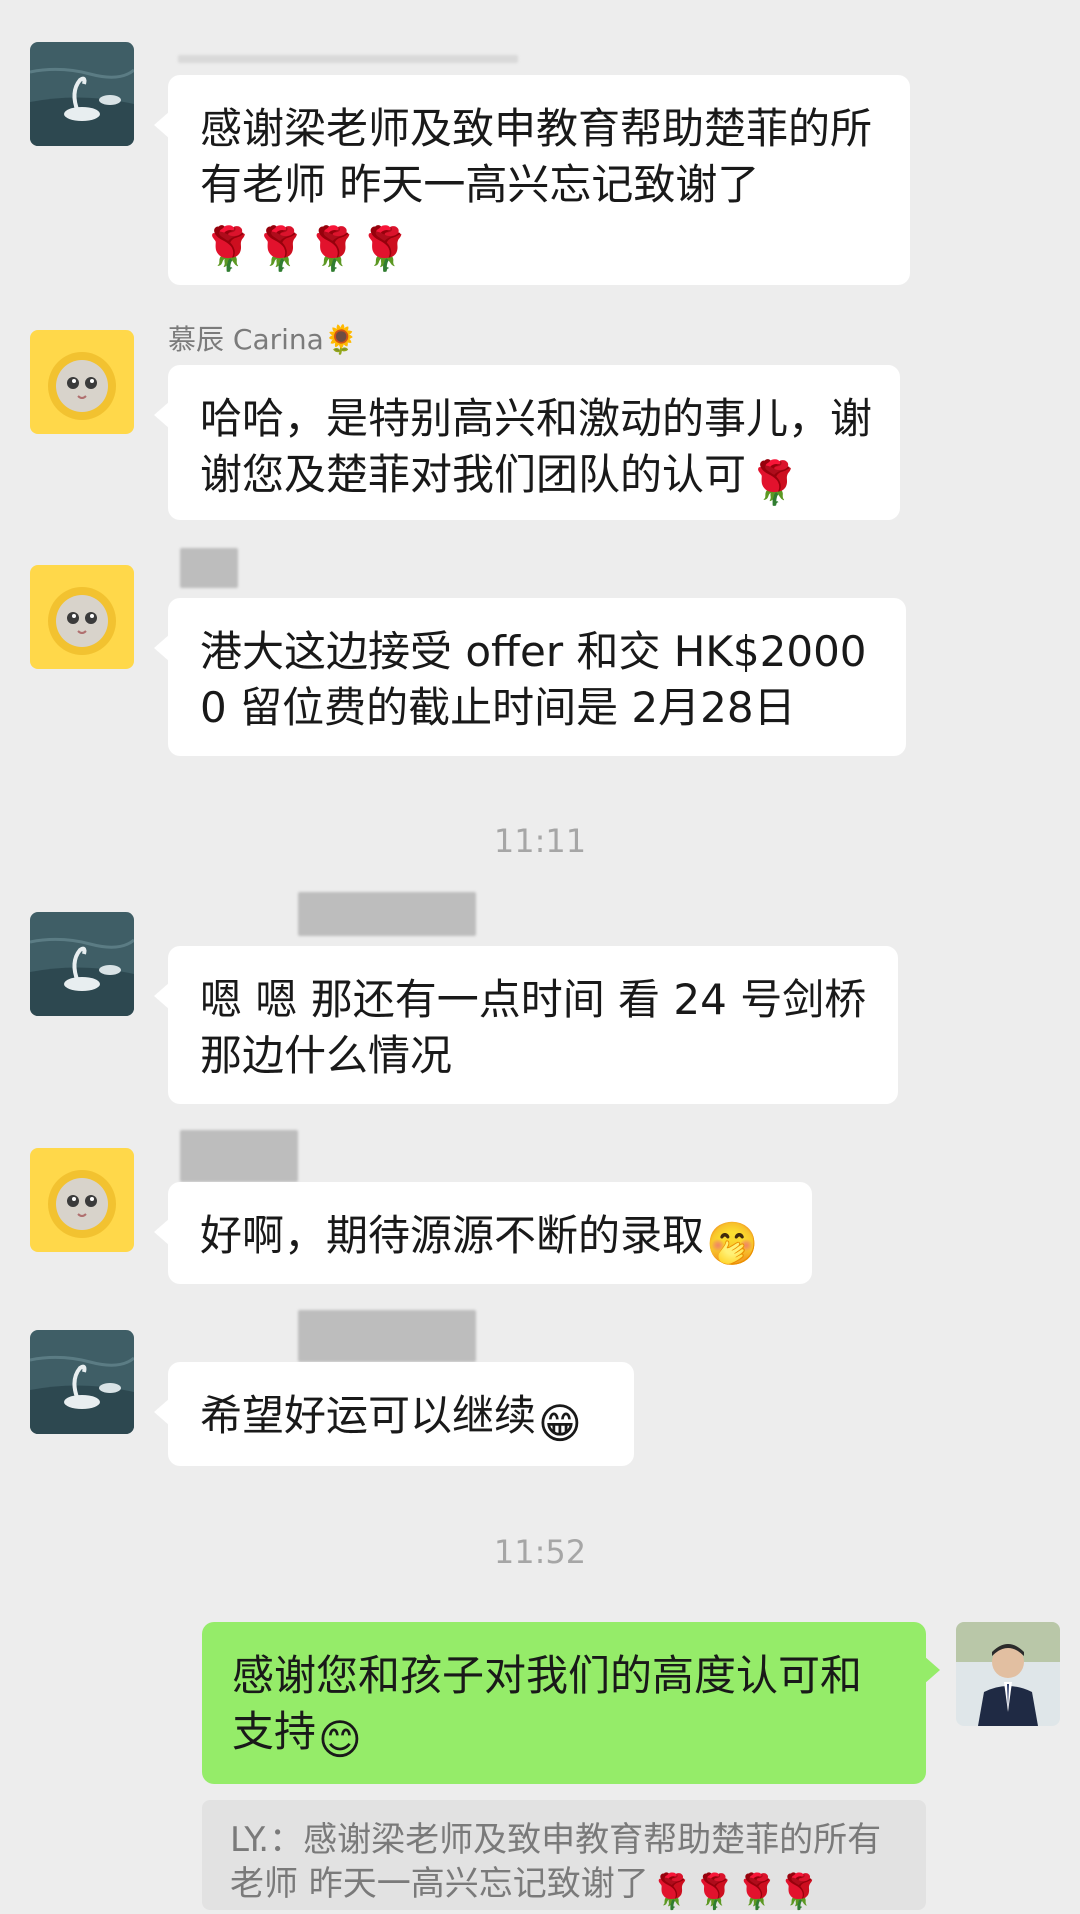 Image resolution: width=1080 pixels, height=1914 pixels. Describe the element at coordinates (536, 156) in the screenshot. I see `message-text: 感谢梁老师及致申教育帮助楚菲的所有老师 昨天一高兴忘记致谢了` at that location.